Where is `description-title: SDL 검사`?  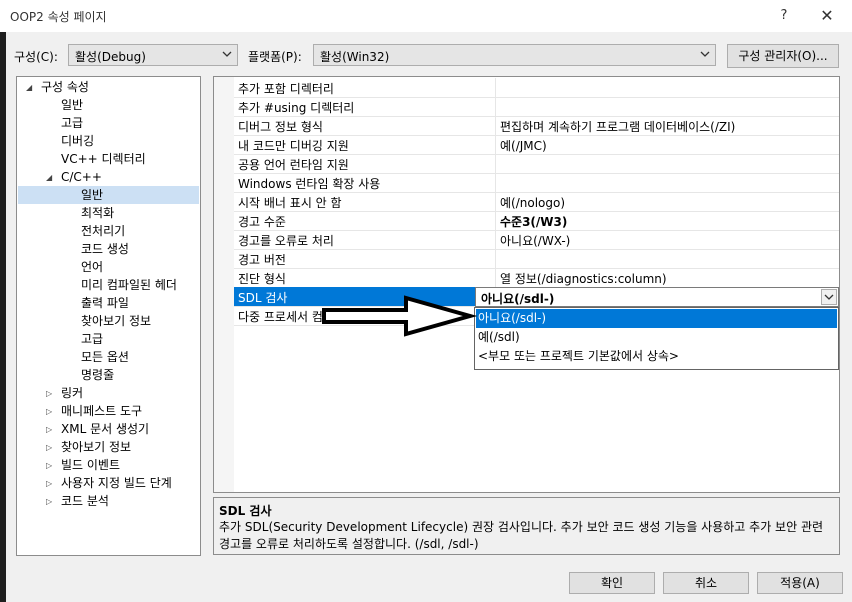 description-title: SDL 검사 is located at coordinates (245, 511).